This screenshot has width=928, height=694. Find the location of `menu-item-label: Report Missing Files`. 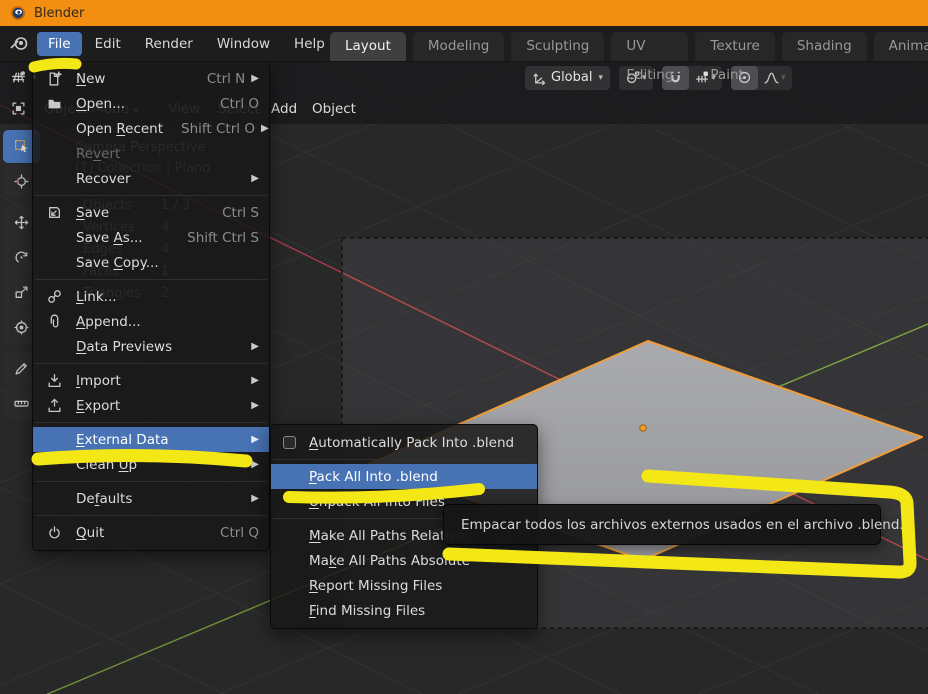

menu-item-label: Report Missing Files is located at coordinates (376, 585).